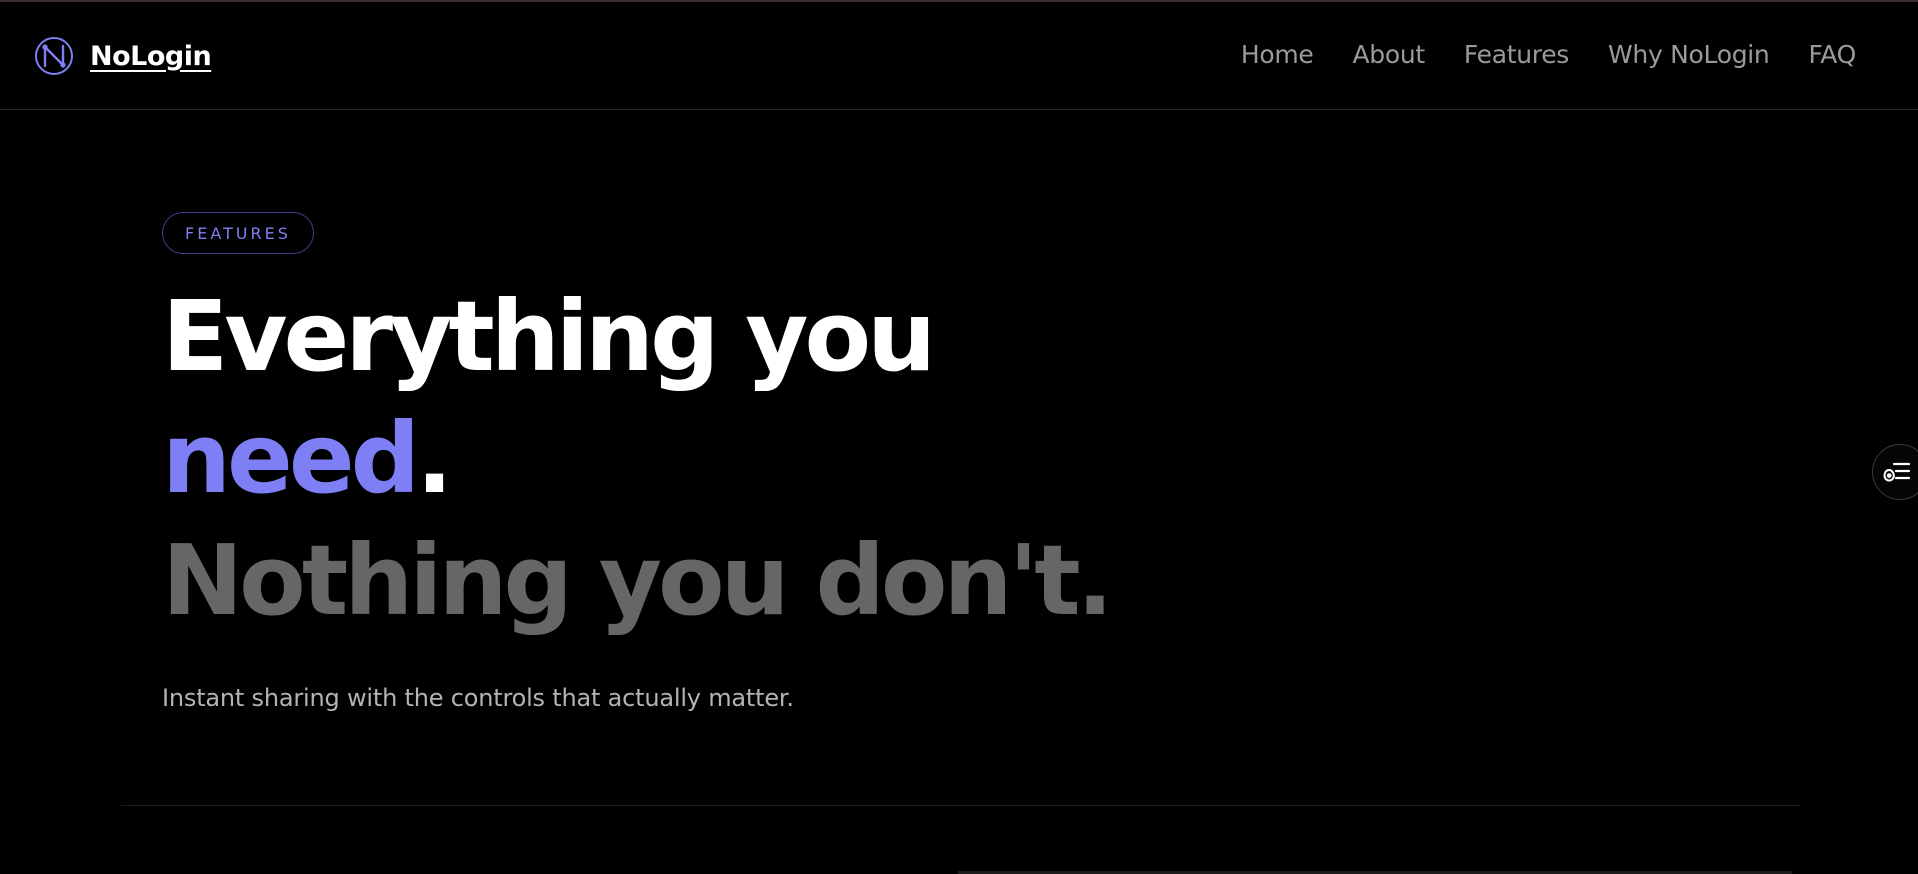 Image resolution: width=1918 pixels, height=874 pixels. I want to click on nologin-logo-icon, so click(54, 56).